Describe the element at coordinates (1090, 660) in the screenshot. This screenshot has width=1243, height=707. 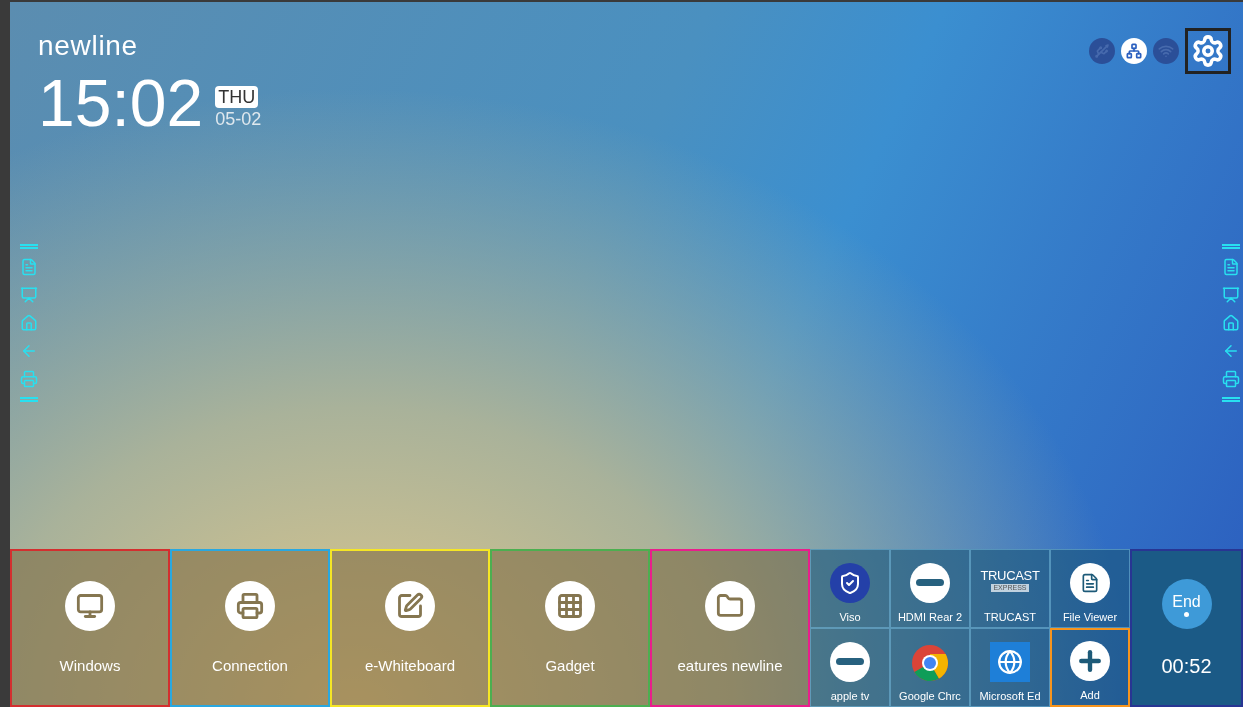
I see `plus-icon` at that location.